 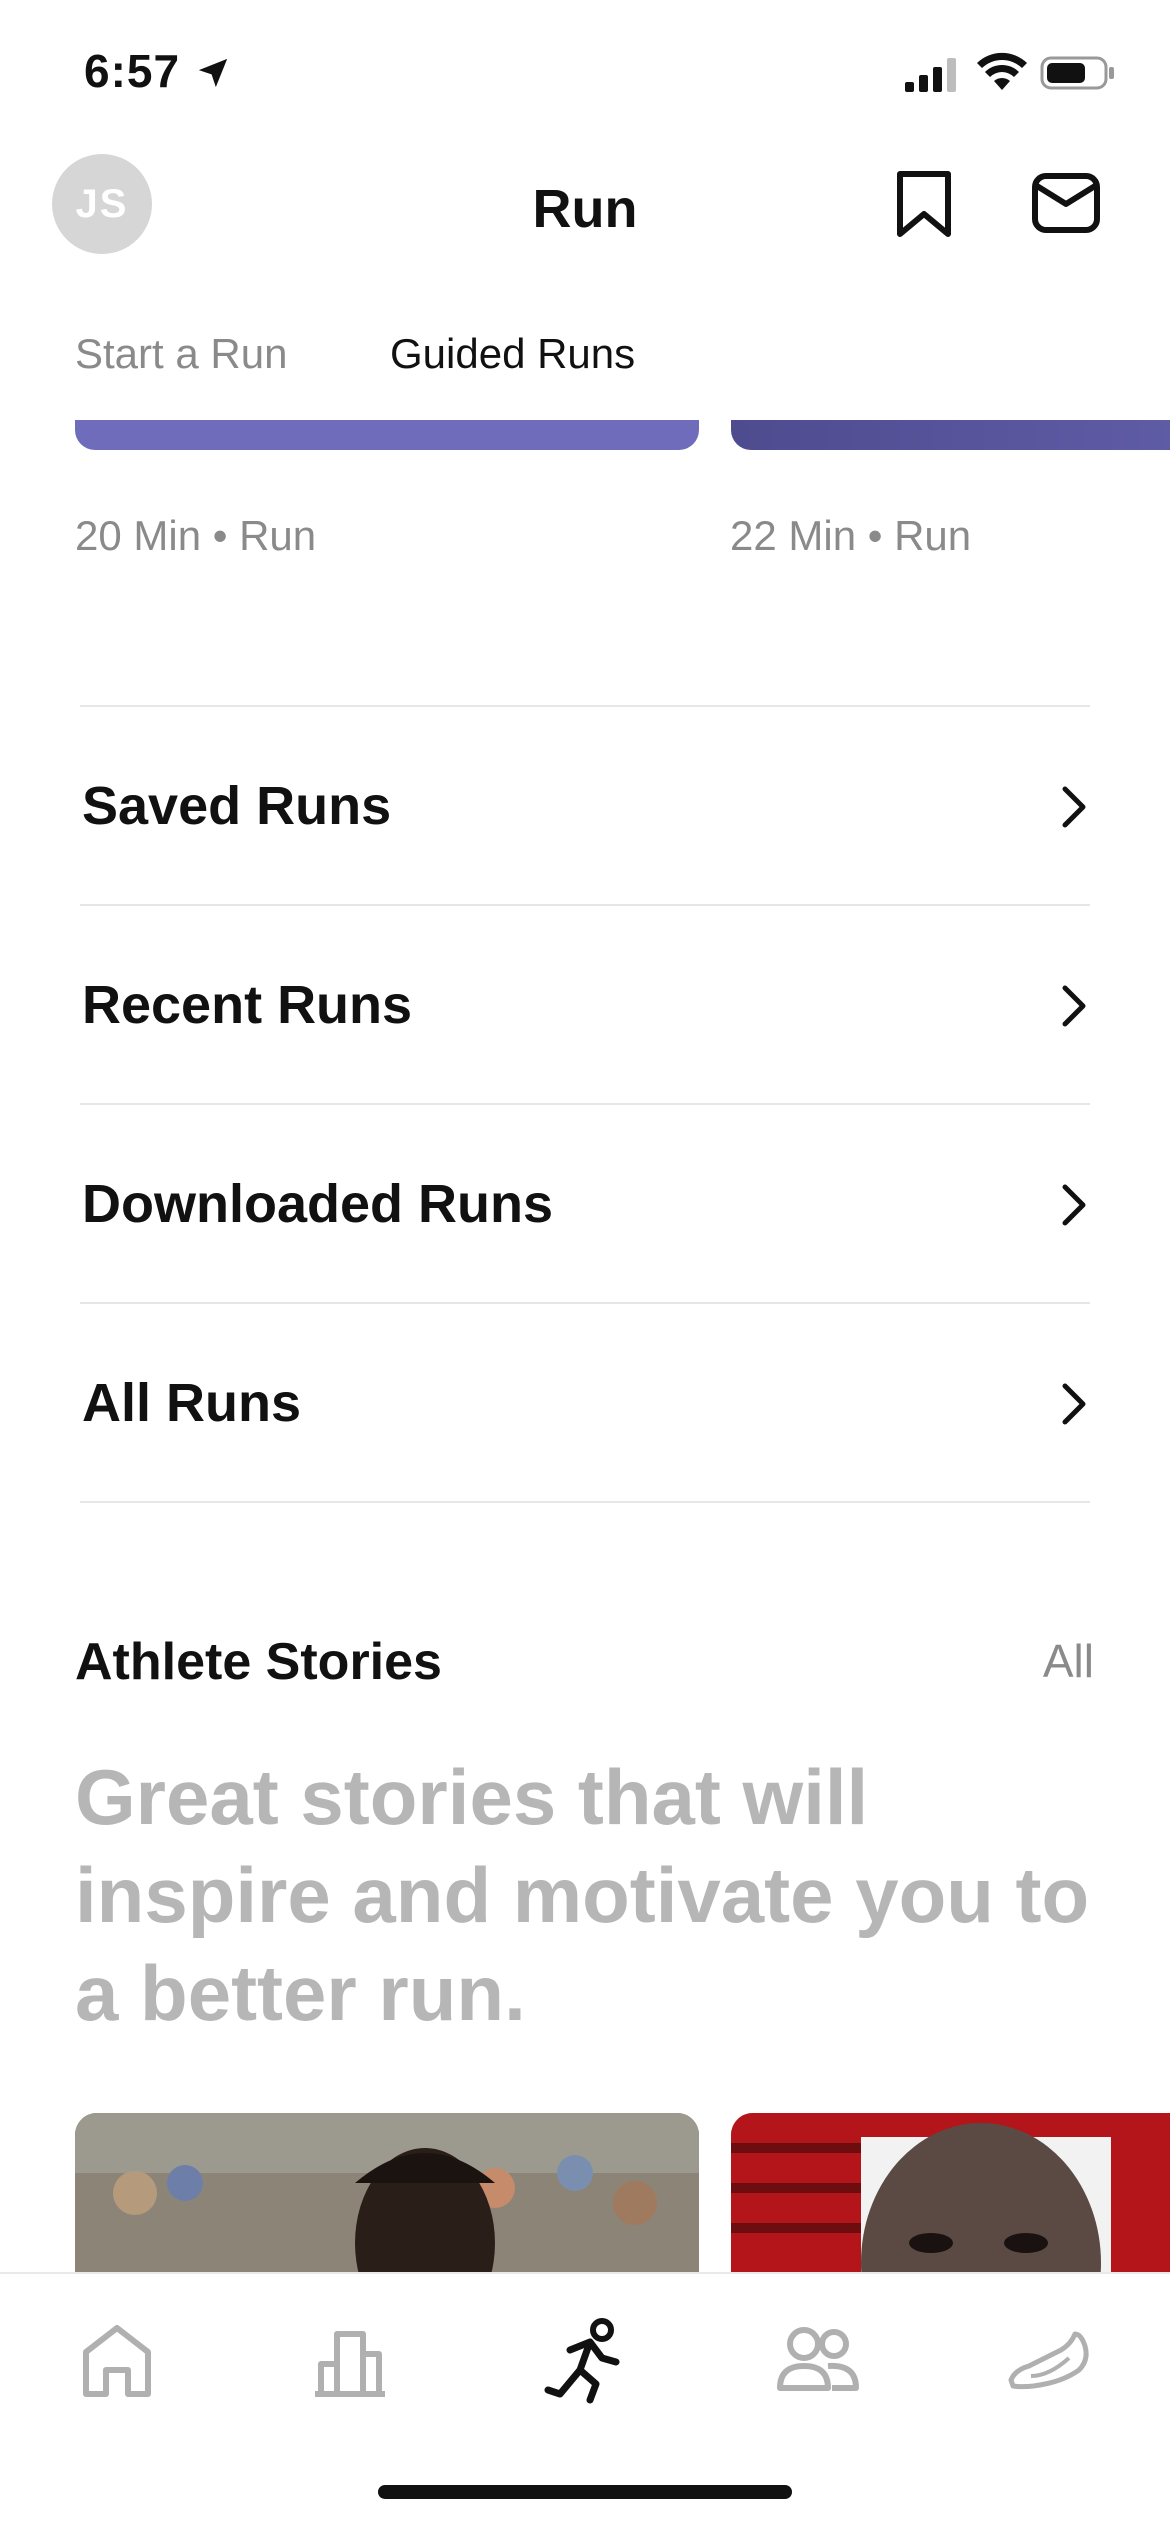 I want to click on list-item-label: Recent Runs, so click(x=247, y=1005).